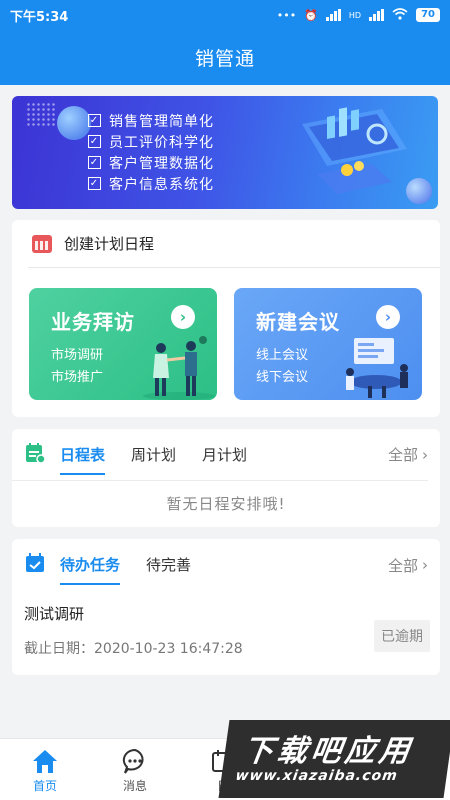 This screenshot has height=800, width=450. I want to click on tab-schedule: 日程表, so click(83, 455).